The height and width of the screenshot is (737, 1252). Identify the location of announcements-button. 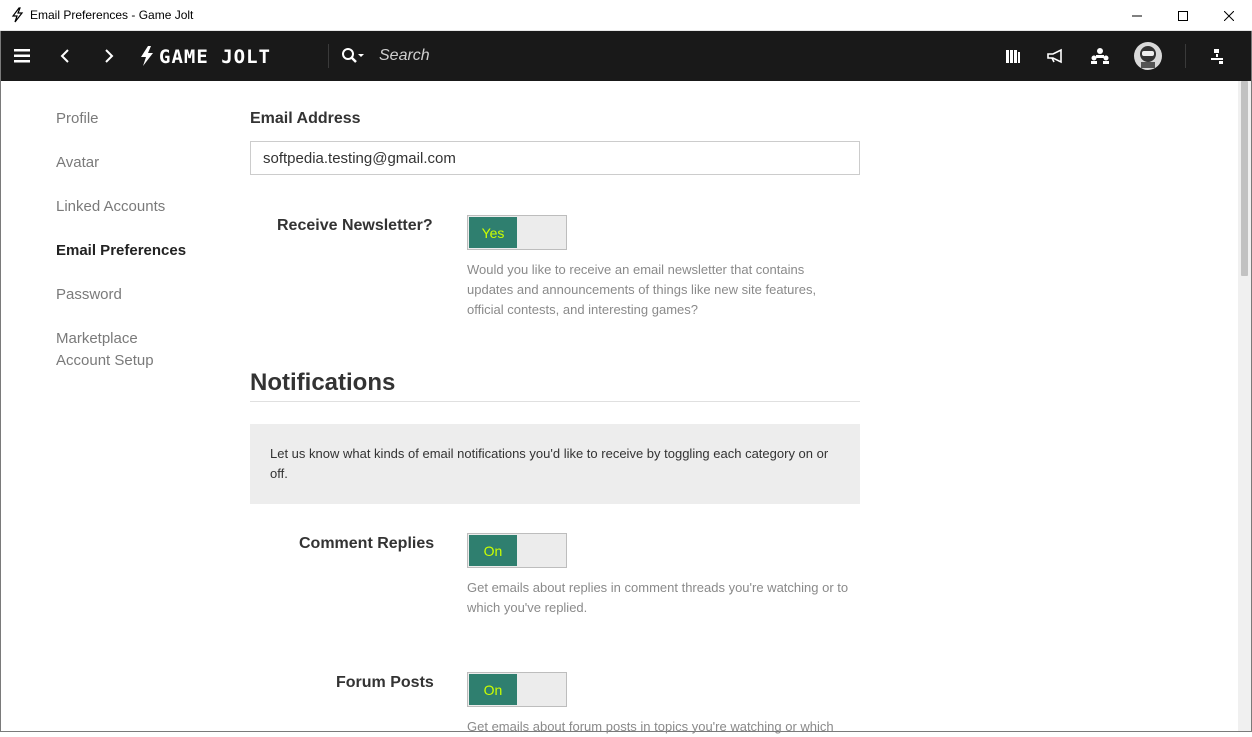
(1056, 56).